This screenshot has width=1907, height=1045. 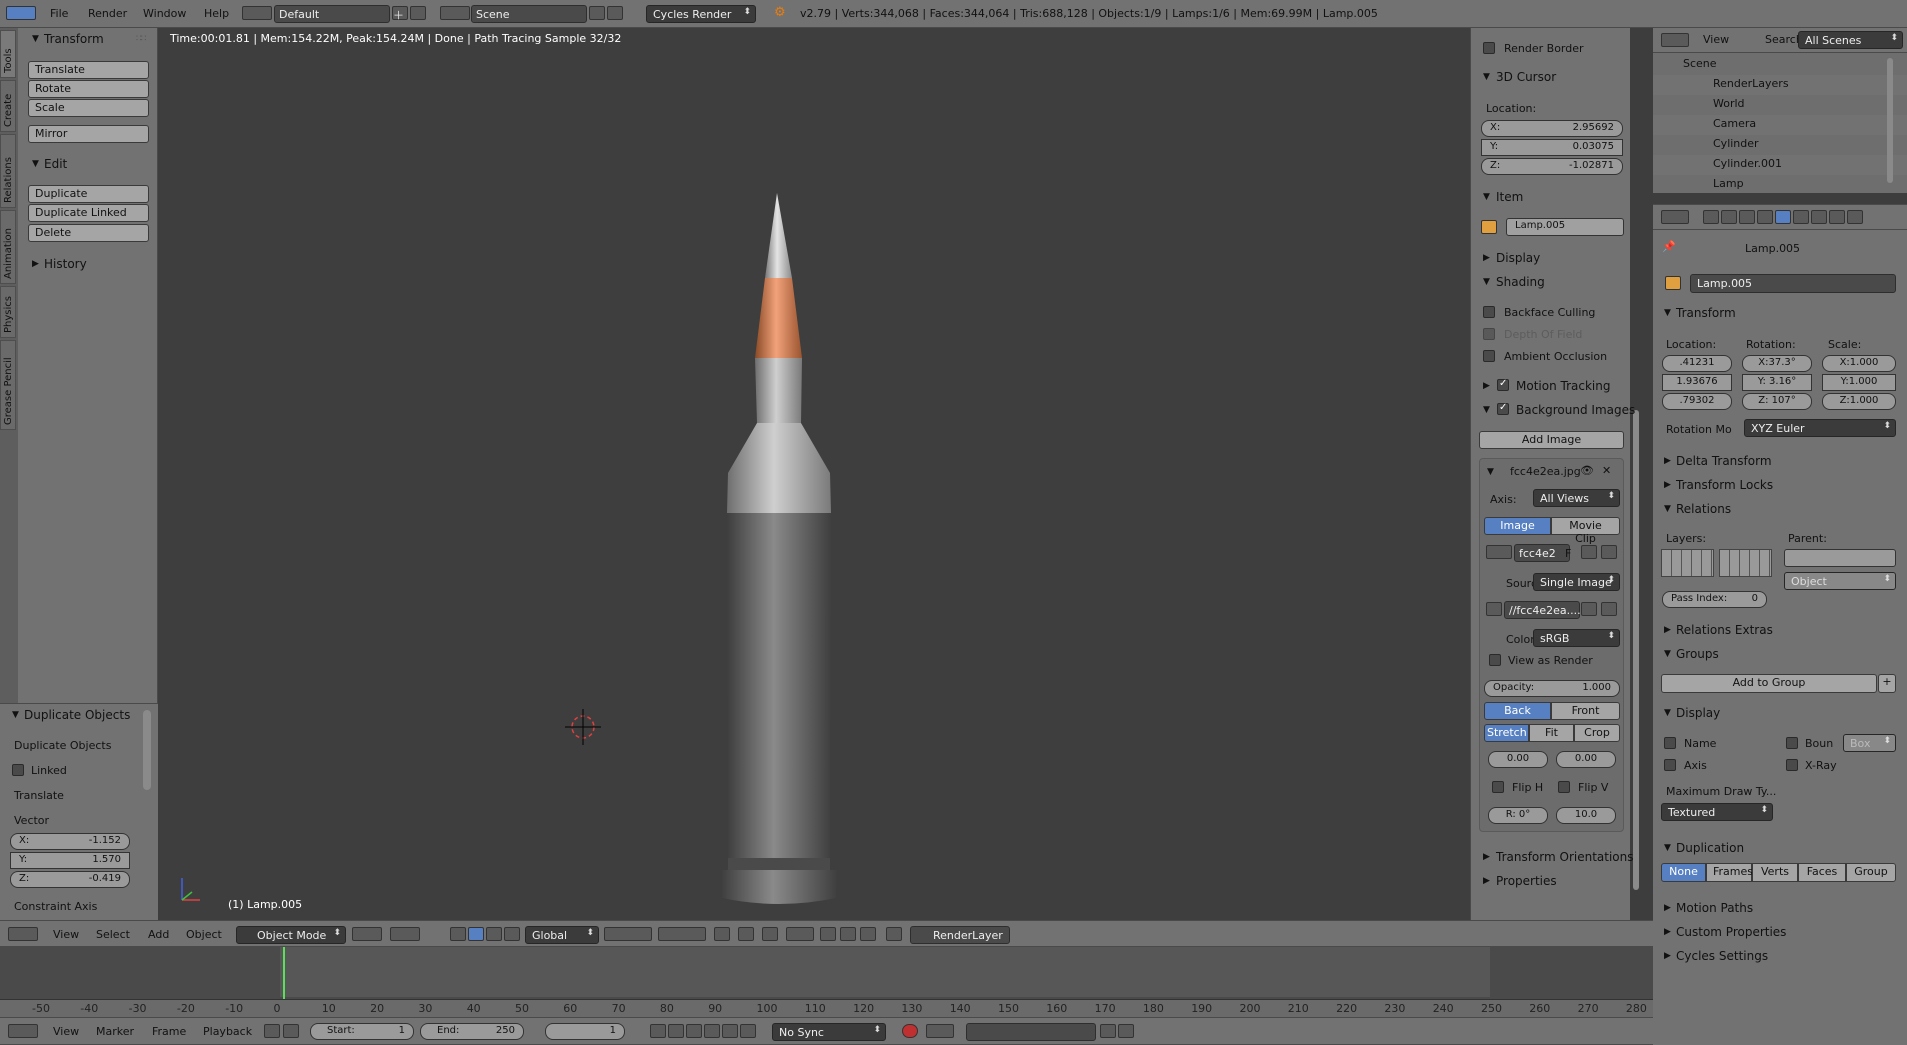 What do you see at coordinates (1840, 558) in the screenshot?
I see `parent-field` at bounding box center [1840, 558].